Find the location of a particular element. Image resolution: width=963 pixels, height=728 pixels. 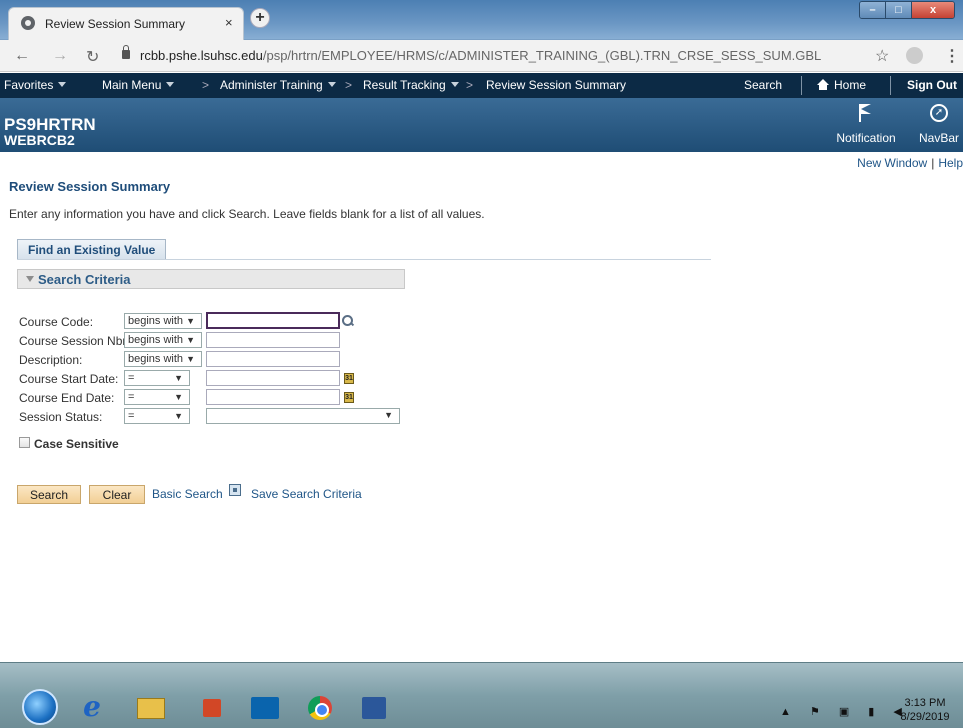

course-start-date-operator: = ▼ is located at coordinates (157, 378).